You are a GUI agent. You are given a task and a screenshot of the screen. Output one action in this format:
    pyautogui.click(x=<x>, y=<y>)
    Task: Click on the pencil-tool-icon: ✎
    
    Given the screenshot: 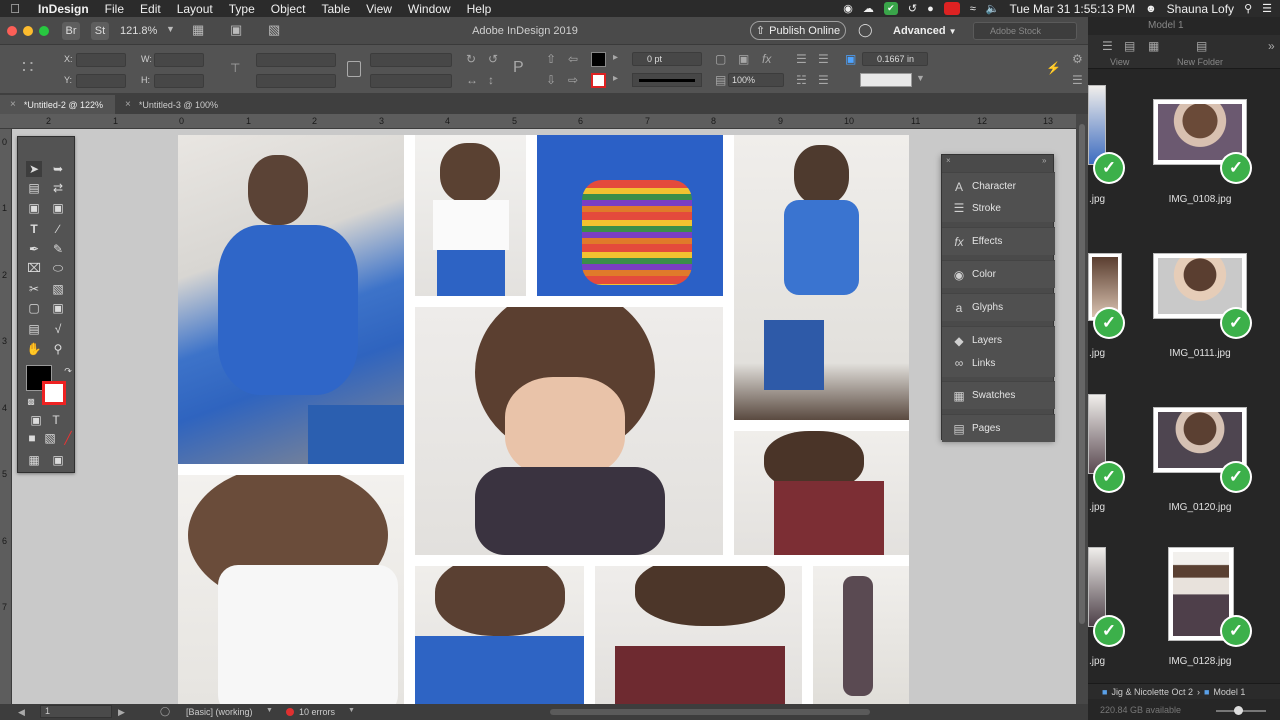 What is the action you would take?
    pyautogui.click(x=58, y=249)
    